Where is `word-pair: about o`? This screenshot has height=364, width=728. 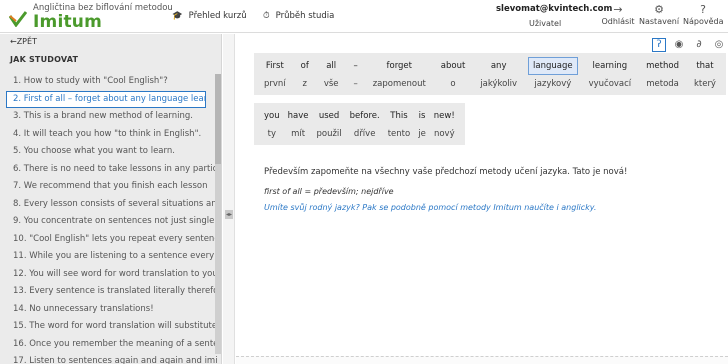
word-pair: about o is located at coordinates (453, 75).